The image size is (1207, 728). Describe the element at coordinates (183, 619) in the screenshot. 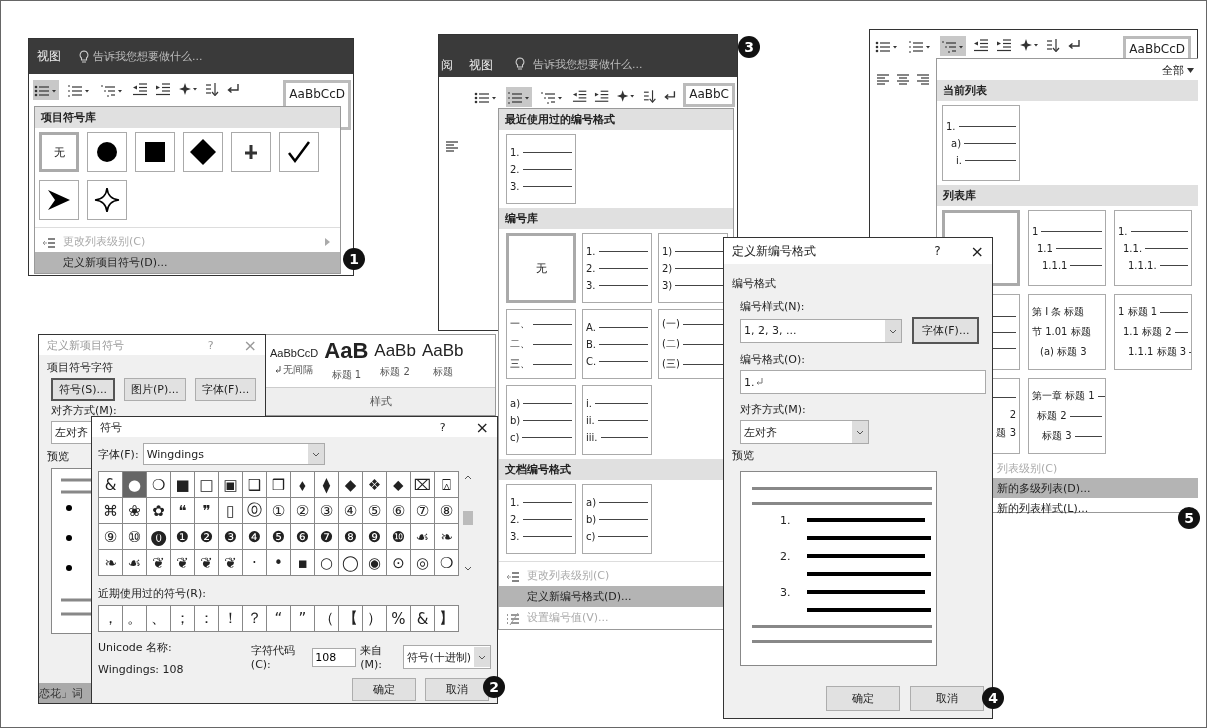

I see `symbol-cell: ；` at that location.